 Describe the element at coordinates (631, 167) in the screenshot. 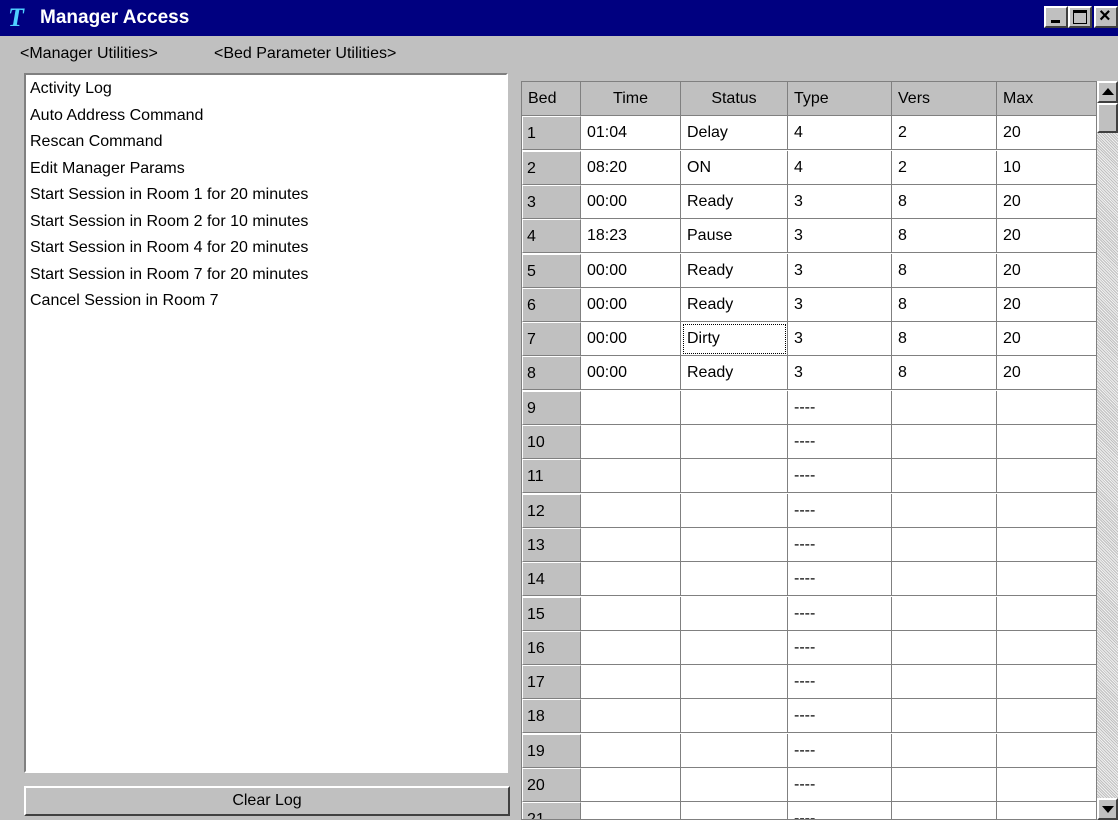

I see `grid-cell-time: 08:20` at that location.